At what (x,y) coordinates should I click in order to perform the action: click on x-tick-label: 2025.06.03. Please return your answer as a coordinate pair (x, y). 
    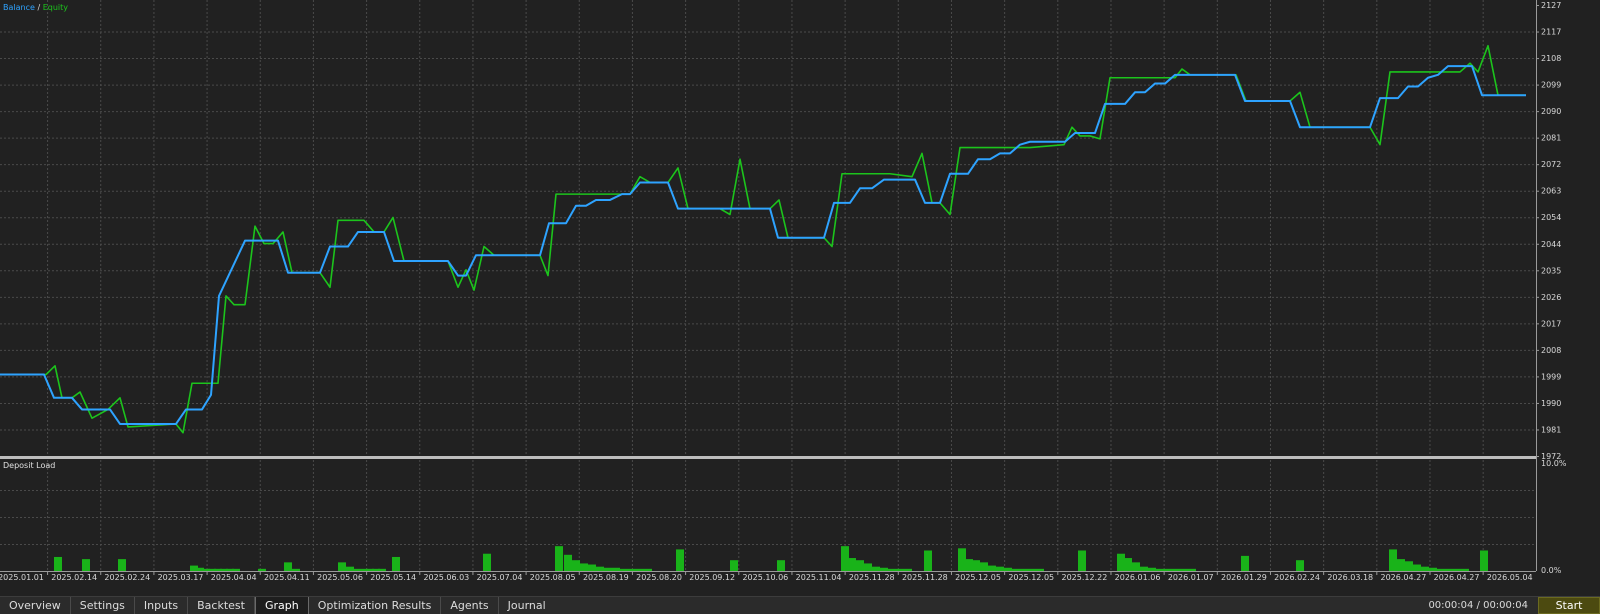
    Looking at the image, I should click on (446, 577).